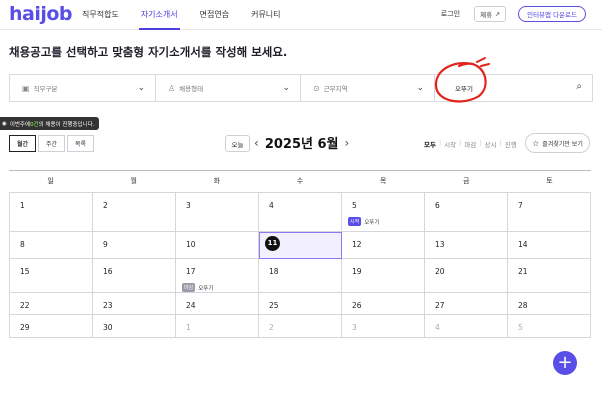 The image size is (602, 413). I want to click on status-deadline: 마감, so click(470, 144).